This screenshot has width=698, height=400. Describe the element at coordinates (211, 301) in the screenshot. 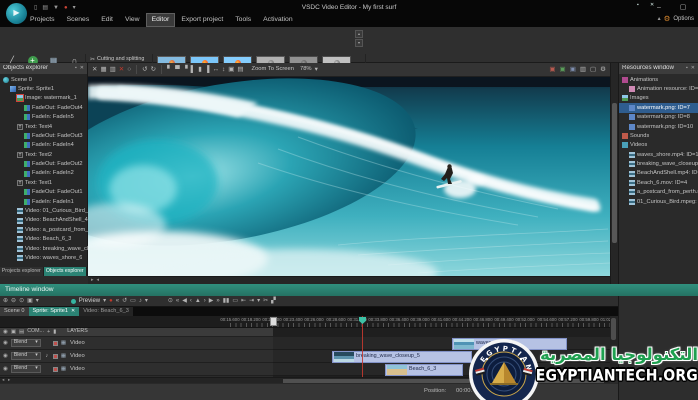

I see `next-frame-icon: ▶` at that location.